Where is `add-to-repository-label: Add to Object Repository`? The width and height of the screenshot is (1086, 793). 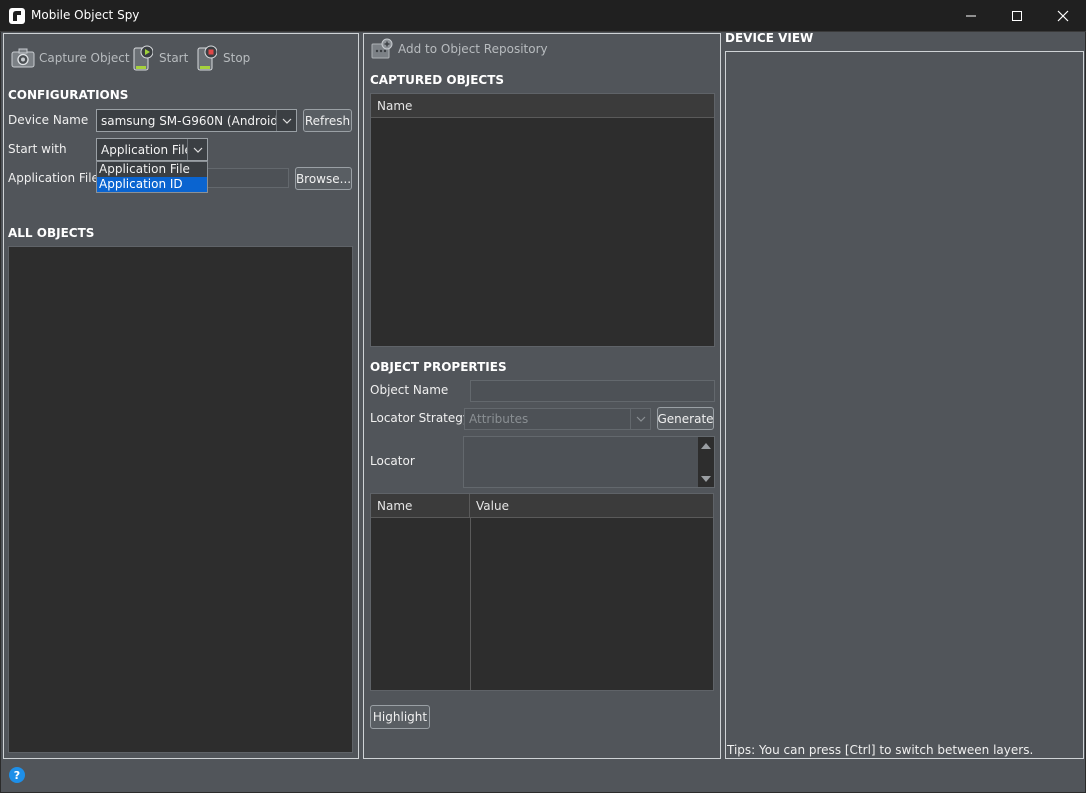 add-to-repository-label: Add to Object Repository is located at coordinates (473, 49).